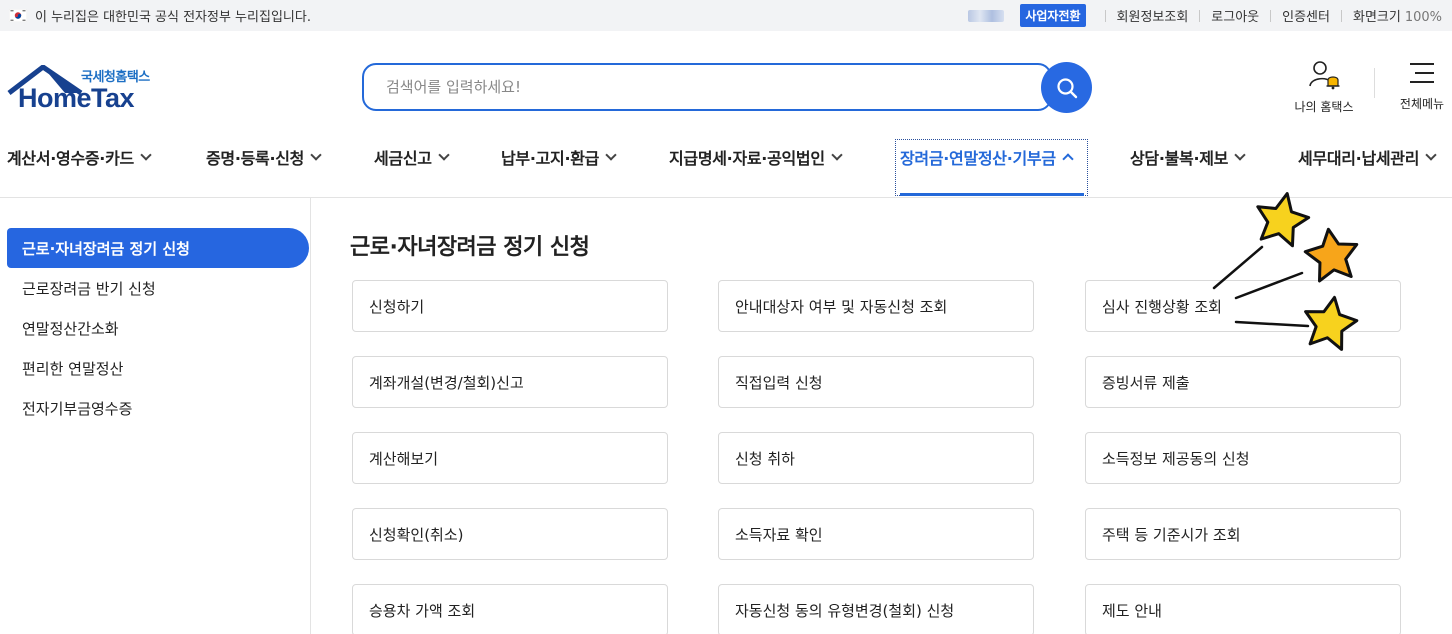 This screenshot has width=1452, height=634. What do you see at coordinates (1422, 104) in the screenshot?
I see `all-menu-label: 전체메뉴` at bounding box center [1422, 104].